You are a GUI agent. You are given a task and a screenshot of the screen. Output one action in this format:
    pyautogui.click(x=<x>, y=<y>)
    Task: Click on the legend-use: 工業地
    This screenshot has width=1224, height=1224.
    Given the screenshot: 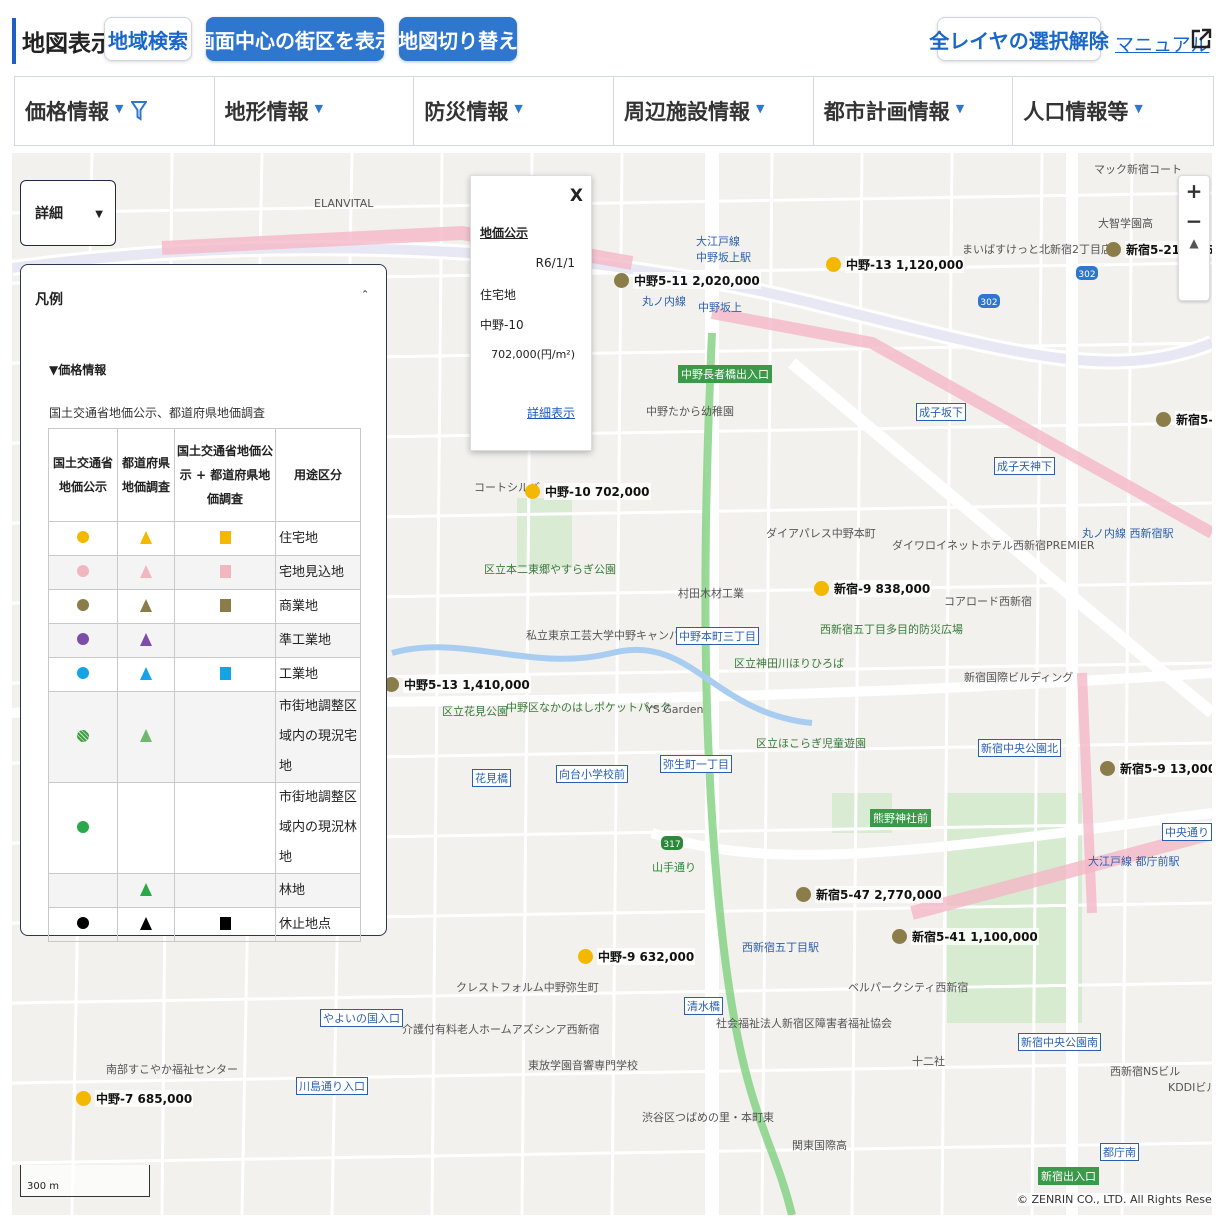 What is the action you would take?
    pyautogui.click(x=318, y=674)
    